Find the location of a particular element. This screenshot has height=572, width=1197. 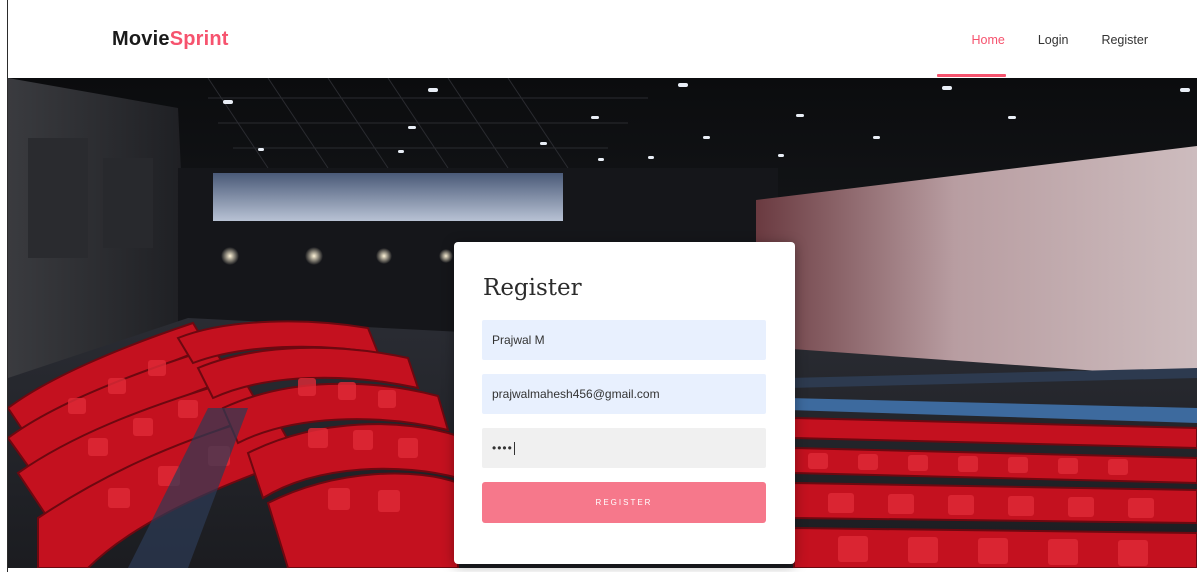

name-input-value: Prajwal M is located at coordinates (518, 340).